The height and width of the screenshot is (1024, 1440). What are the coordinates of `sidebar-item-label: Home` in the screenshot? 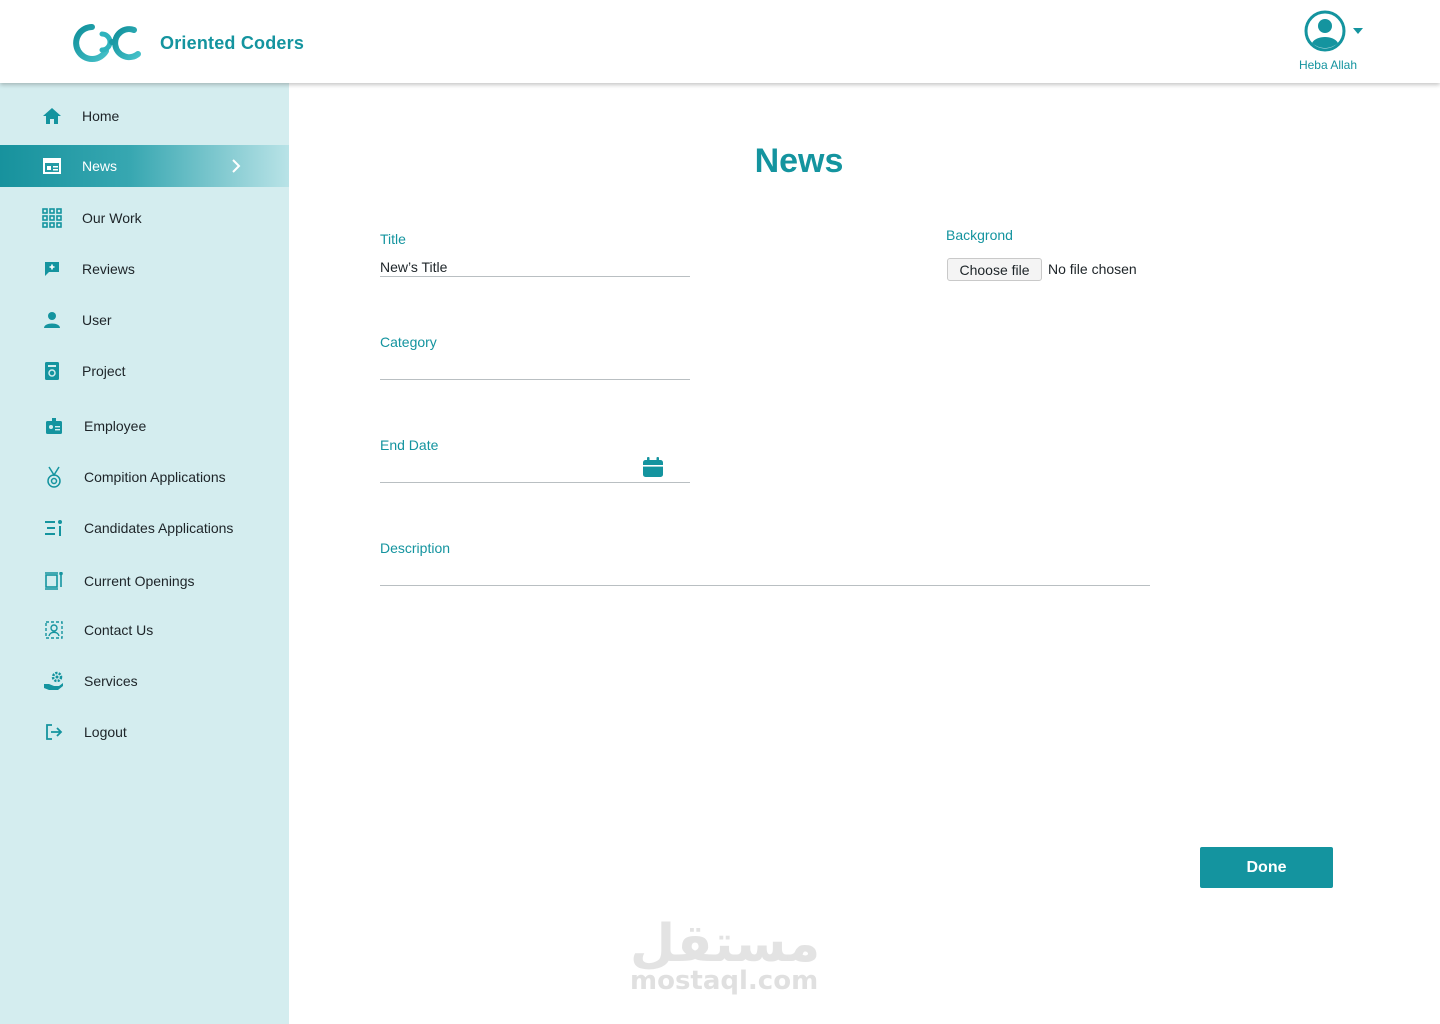 It's located at (101, 116).